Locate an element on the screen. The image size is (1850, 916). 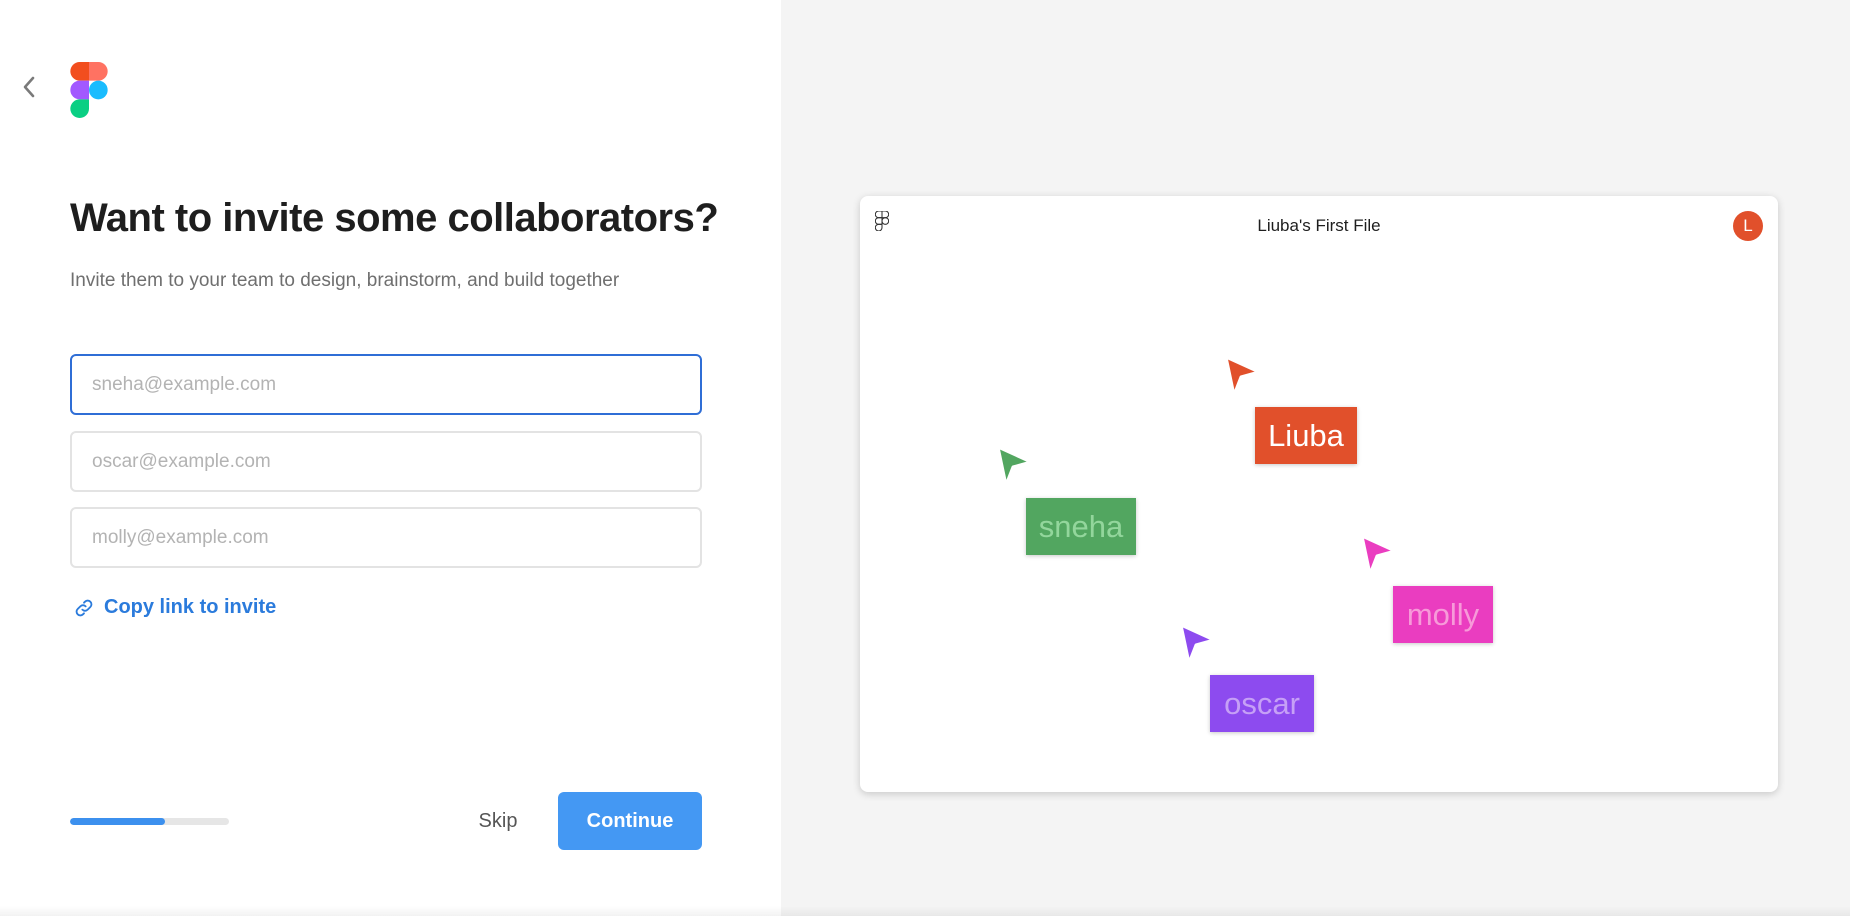
skip-button: Skip is located at coordinates (498, 821).